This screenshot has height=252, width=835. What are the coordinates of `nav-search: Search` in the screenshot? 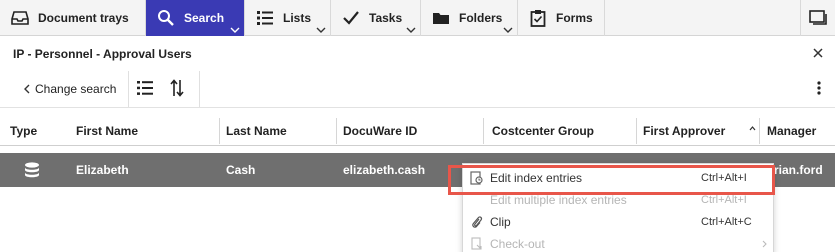 It's located at (195, 18).